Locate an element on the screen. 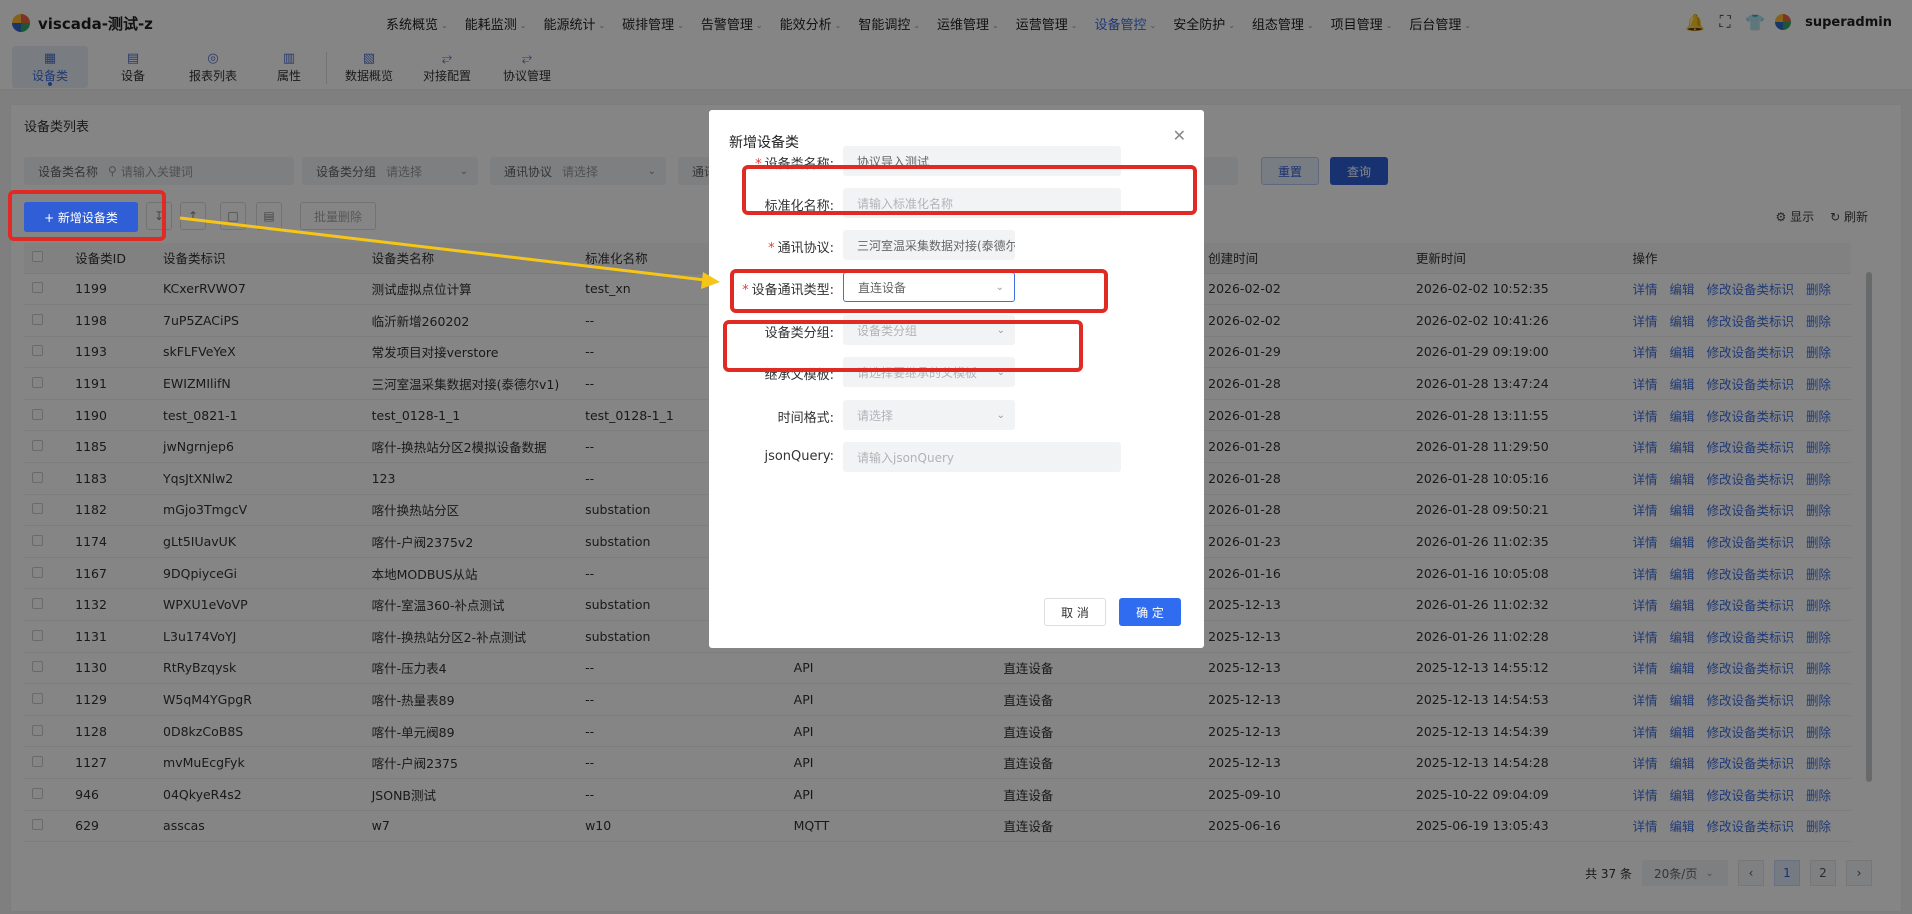 The image size is (1912, 914). field-placeholder: 请选择要继承的父模板 is located at coordinates (917, 372).